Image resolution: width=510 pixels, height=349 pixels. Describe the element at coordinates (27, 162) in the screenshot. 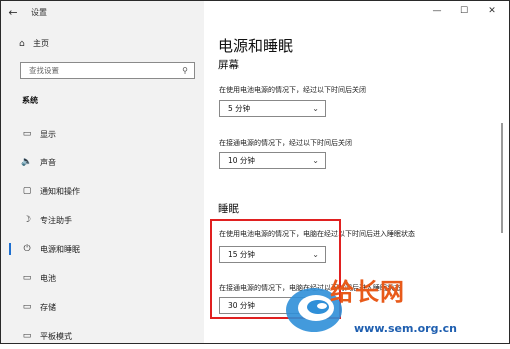

I see `speaker-icon: 🔈` at that location.